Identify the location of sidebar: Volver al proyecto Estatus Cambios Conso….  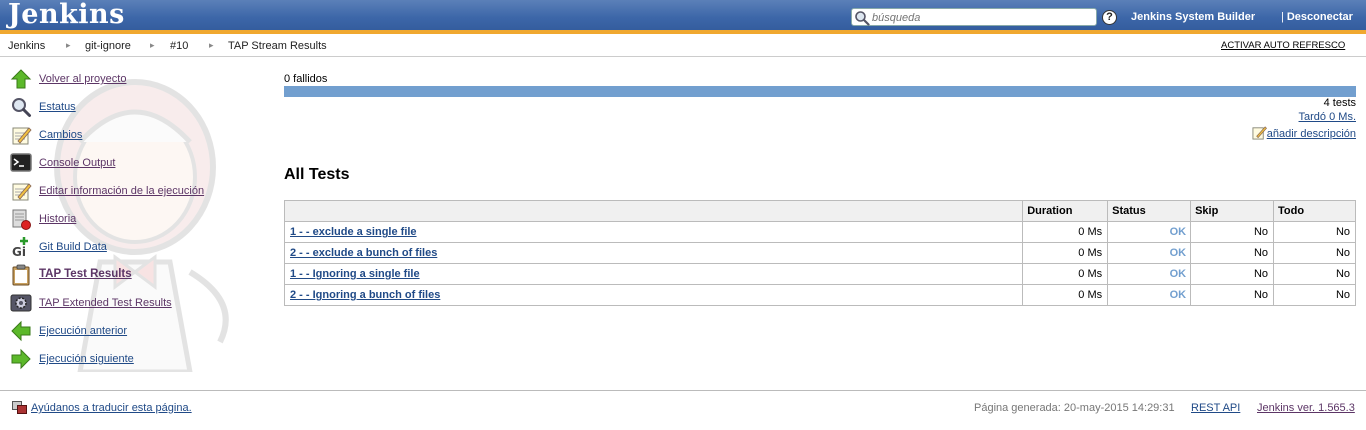
(130, 220).